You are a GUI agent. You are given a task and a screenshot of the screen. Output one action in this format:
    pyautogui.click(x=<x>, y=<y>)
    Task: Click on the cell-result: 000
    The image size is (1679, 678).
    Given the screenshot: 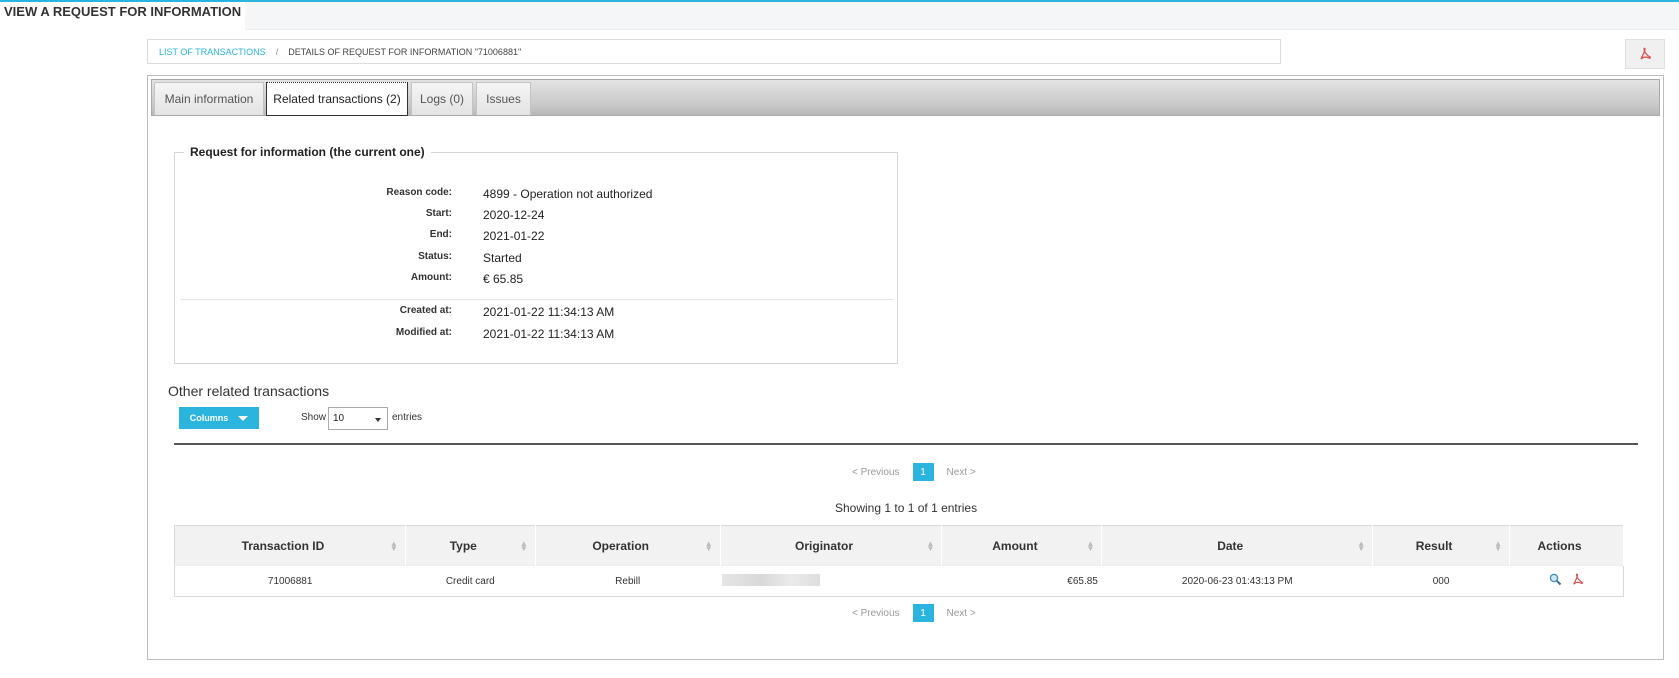 What is the action you would take?
    pyautogui.click(x=1441, y=581)
    